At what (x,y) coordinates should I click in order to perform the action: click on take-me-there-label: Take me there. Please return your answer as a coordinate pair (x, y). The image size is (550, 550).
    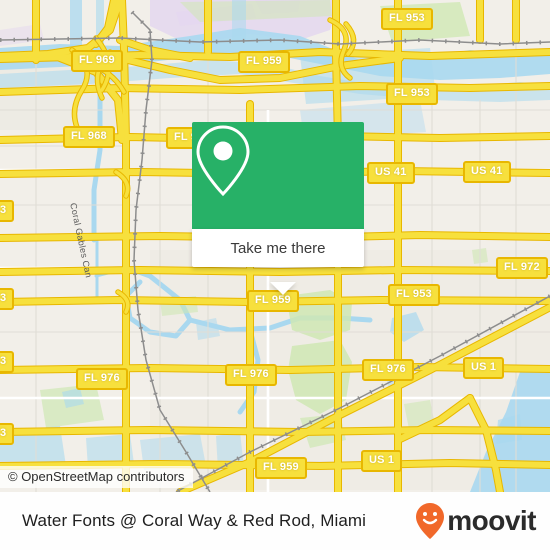
    Looking at the image, I should click on (278, 248).